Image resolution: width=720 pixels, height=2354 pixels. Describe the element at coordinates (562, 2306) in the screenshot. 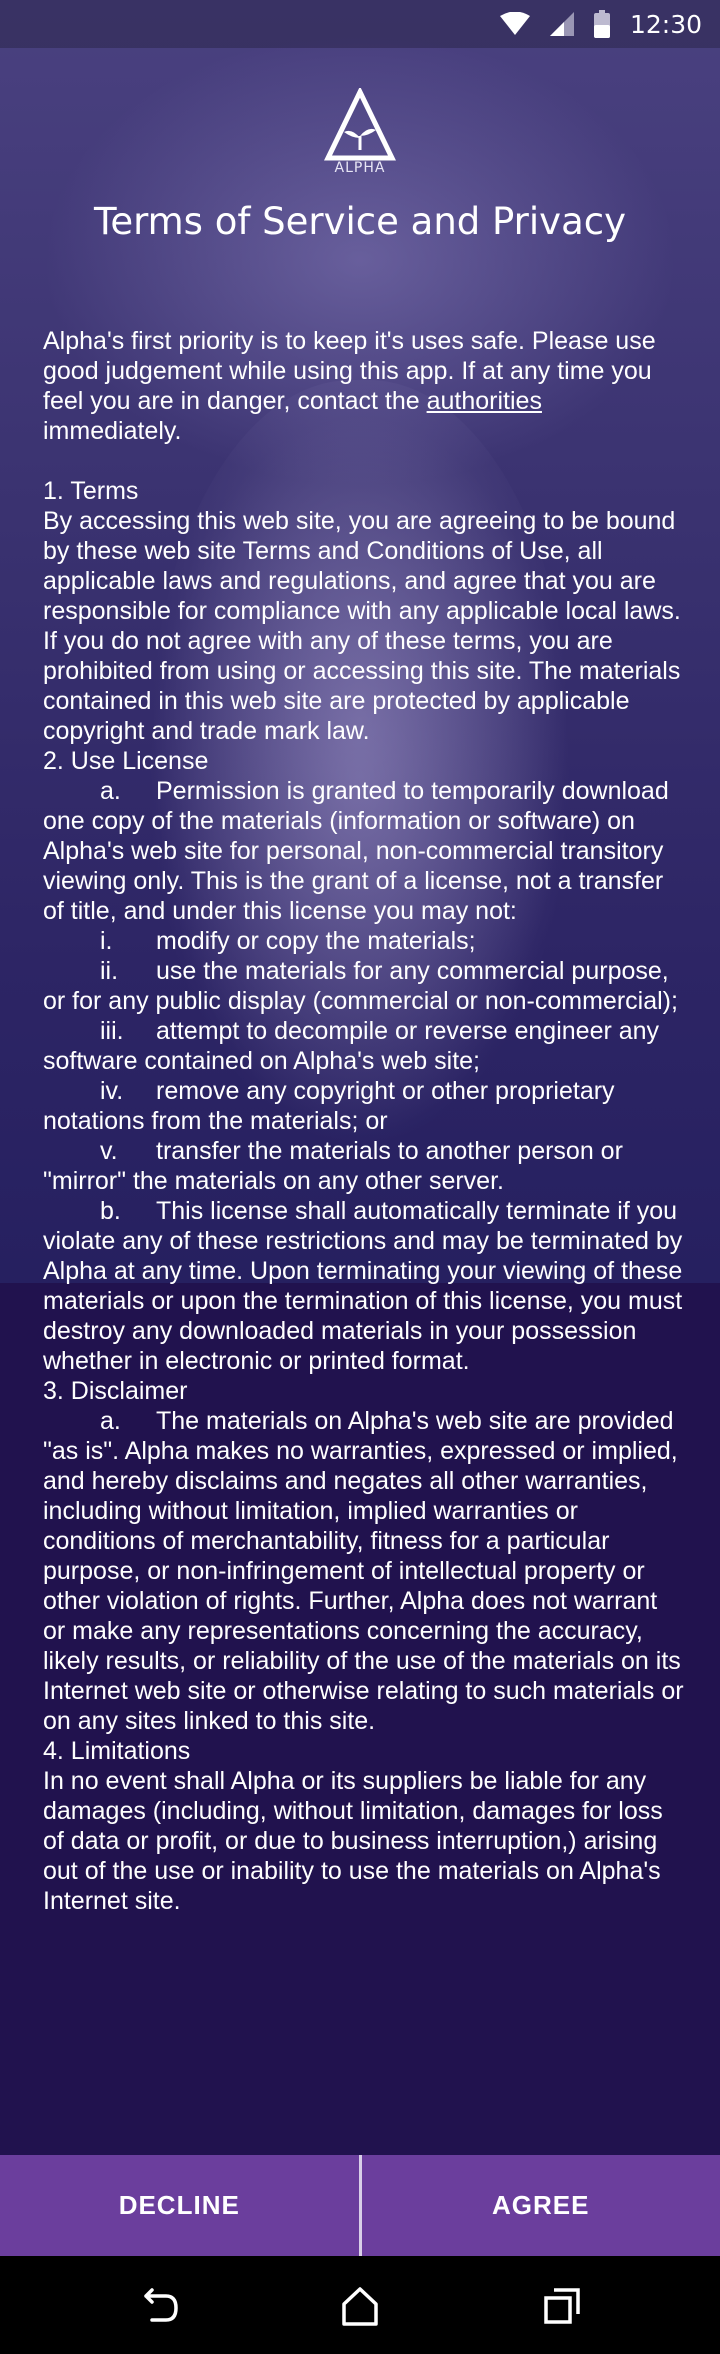

I see `recents-icon` at that location.